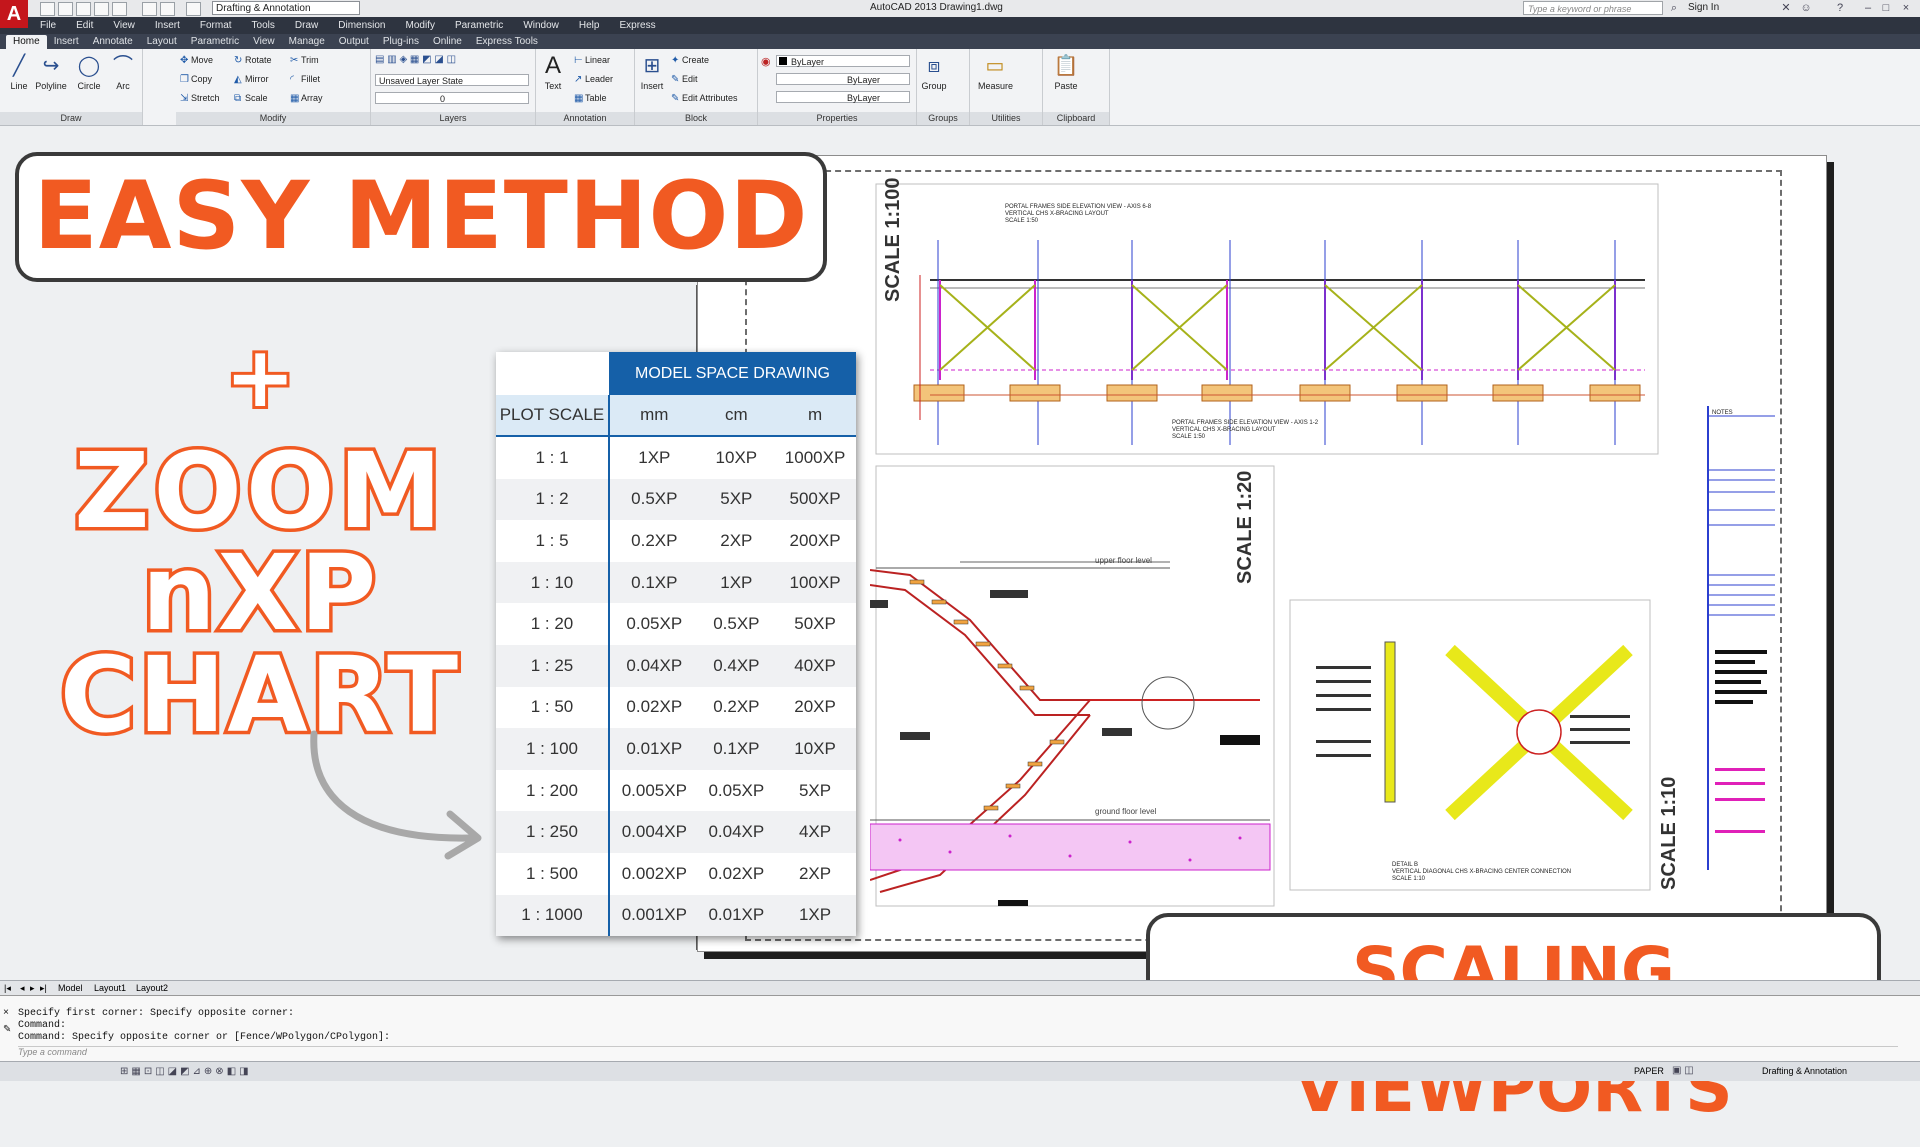 The height and width of the screenshot is (1147, 1920). I want to click on help-icon: ?, so click(1840, 8).